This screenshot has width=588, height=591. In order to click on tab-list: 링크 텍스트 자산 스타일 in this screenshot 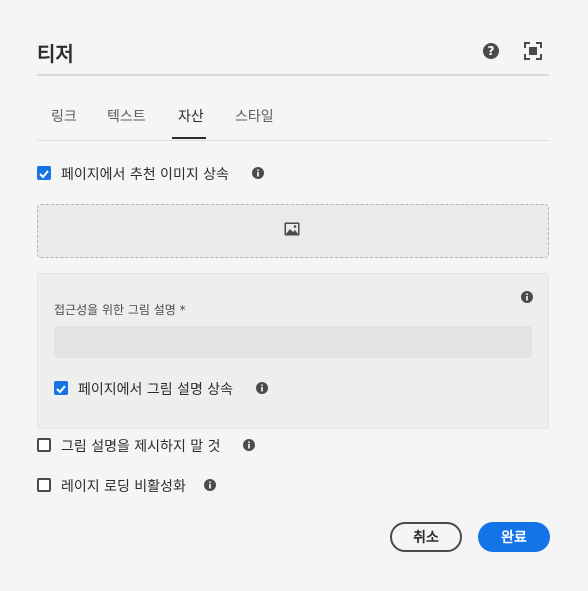, I will do `click(293, 120)`.